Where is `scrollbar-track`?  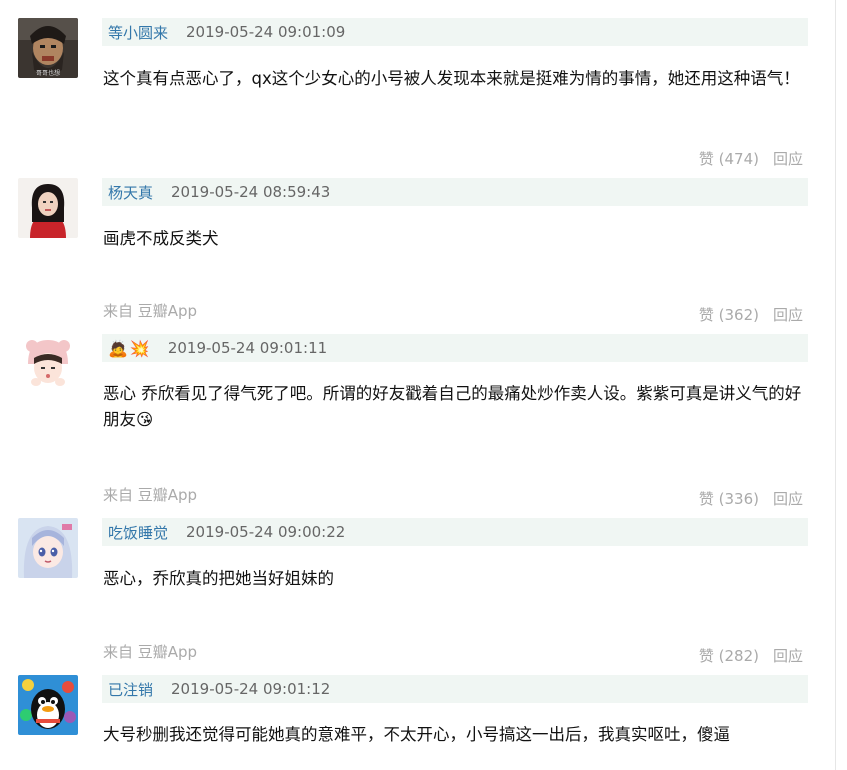 scrollbar-track is located at coordinates (835, 385).